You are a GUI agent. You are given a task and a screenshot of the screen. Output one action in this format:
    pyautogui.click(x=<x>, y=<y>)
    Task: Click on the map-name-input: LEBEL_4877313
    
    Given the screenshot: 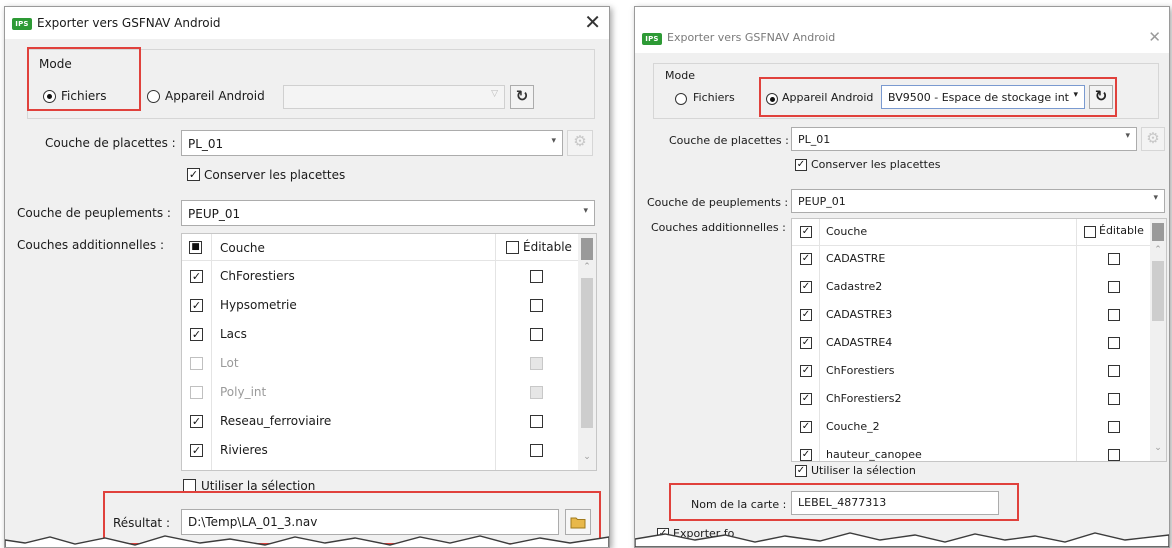 What is the action you would take?
    pyautogui.click(x=895, y=503)
    